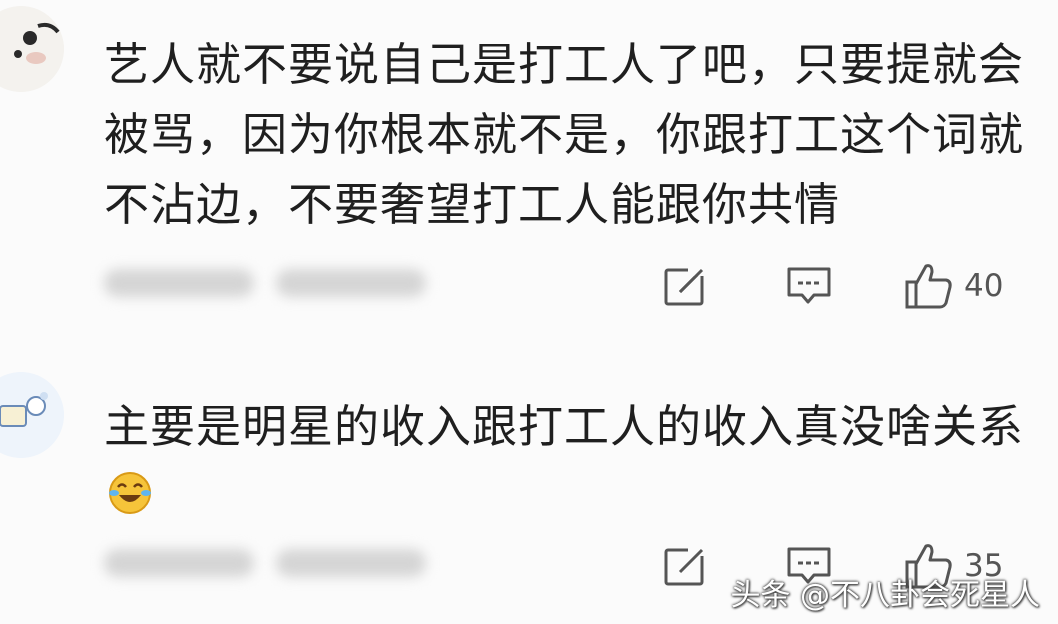 Image resolution: width=1058 pixels, height=624 pixels. What do you see at coordinates (984, 286) in the screenshot?
I see `like-count: 40` at bounding box center [984, 286].